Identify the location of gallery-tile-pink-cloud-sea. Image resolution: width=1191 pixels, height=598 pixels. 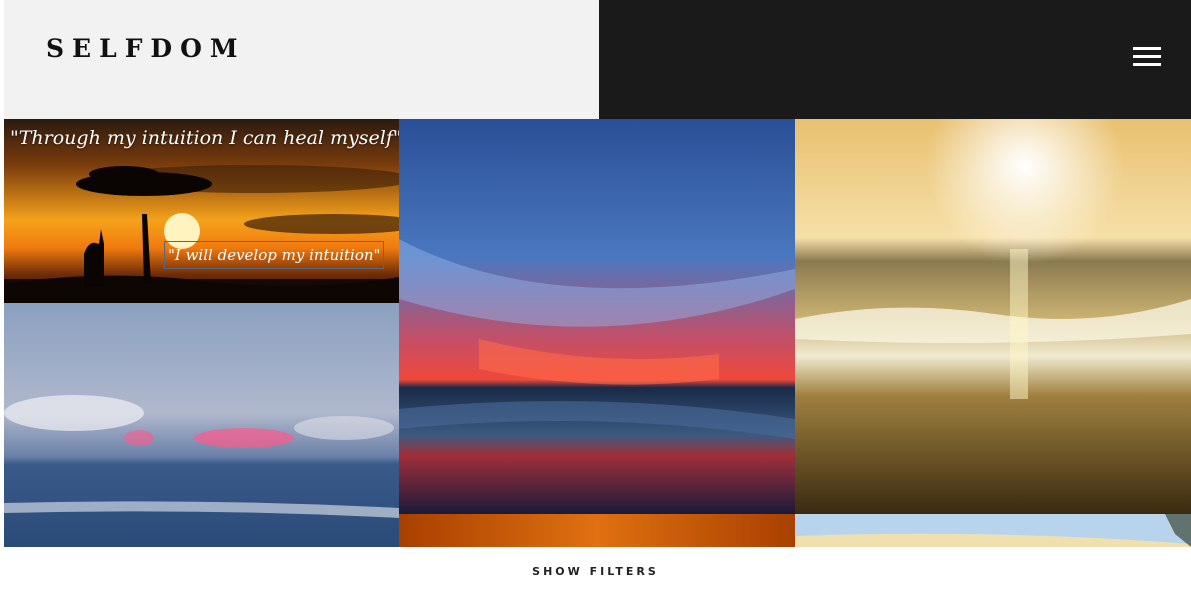
(201, 425).